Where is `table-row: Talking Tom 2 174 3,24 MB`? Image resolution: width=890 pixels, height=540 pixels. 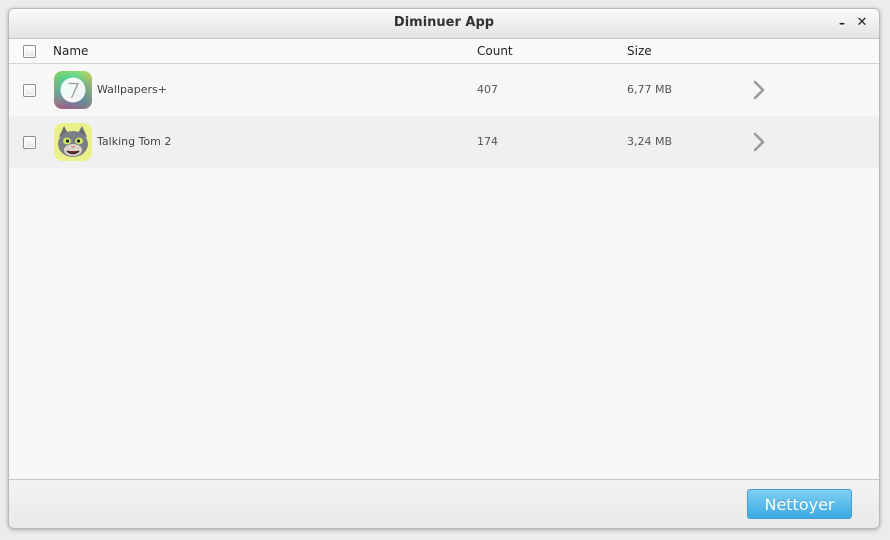
table-row: Talking Tom 2 174 3,24 MB is located at coordinates (444, 142).